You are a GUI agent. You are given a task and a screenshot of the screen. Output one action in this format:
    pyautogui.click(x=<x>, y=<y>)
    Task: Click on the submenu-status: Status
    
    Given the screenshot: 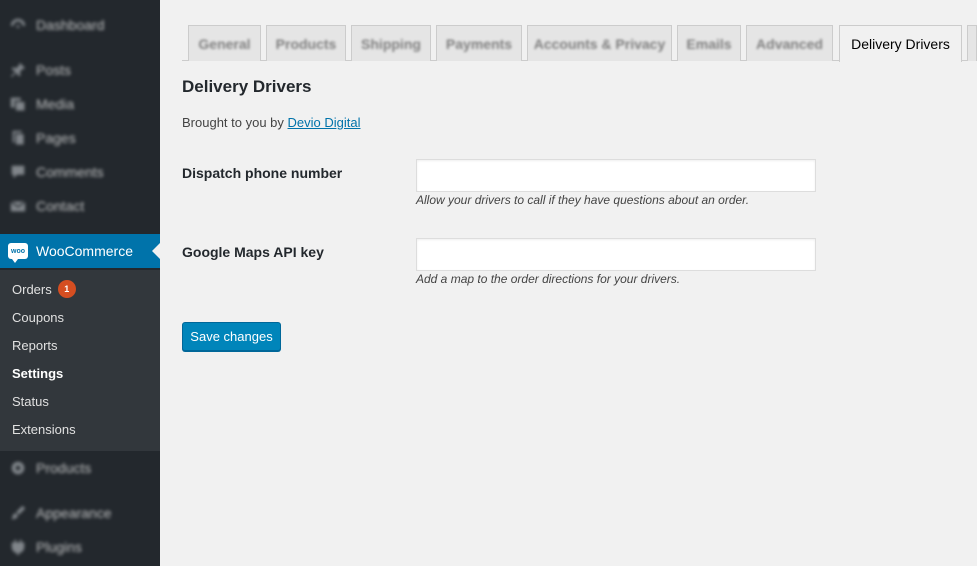 What is the action you would take?
    pyautogui.click(x=30, y=401)
    